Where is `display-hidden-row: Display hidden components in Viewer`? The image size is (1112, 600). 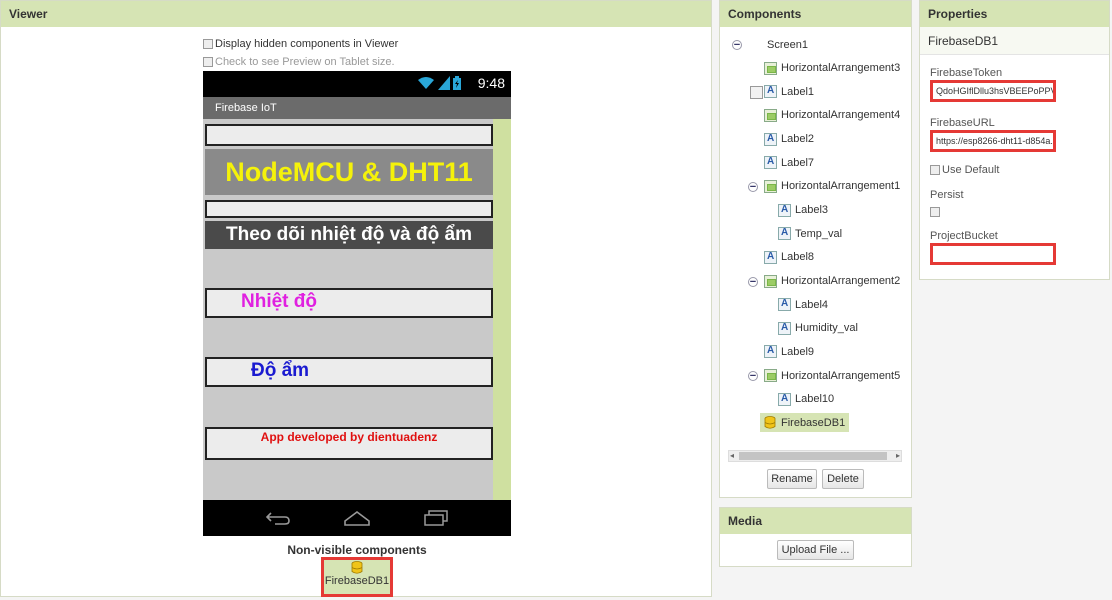 display-hidden-row: Display hidden components in Viewer is located at coordinates (300, 44).